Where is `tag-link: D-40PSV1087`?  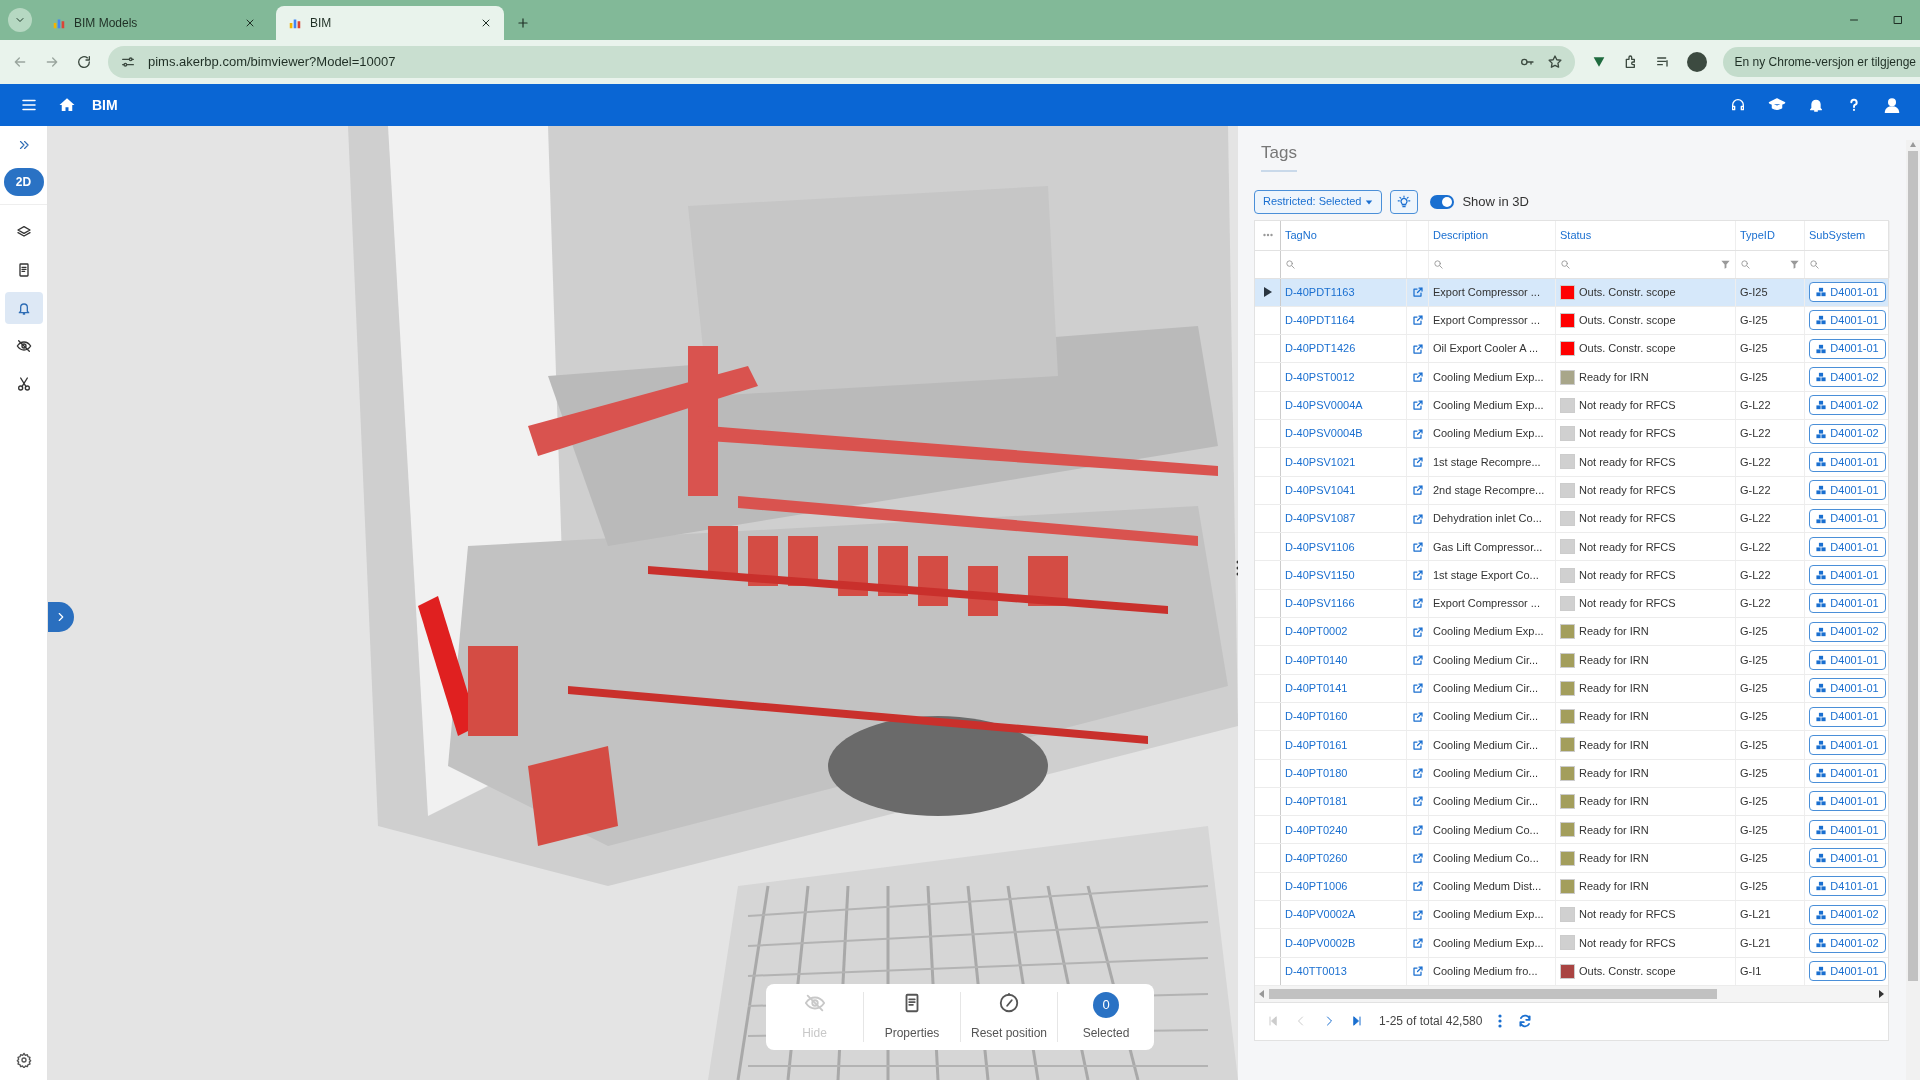
tag-link: D-40PSV1087 is located at coordinates (1320, 518).